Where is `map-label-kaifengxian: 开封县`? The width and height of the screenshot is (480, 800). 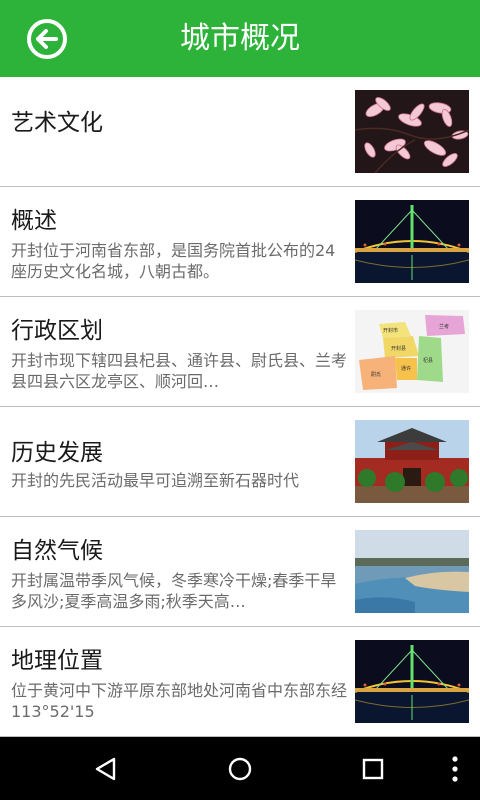 map-label-kaifengxian: 开封县 is located at coordinates (398, 348).